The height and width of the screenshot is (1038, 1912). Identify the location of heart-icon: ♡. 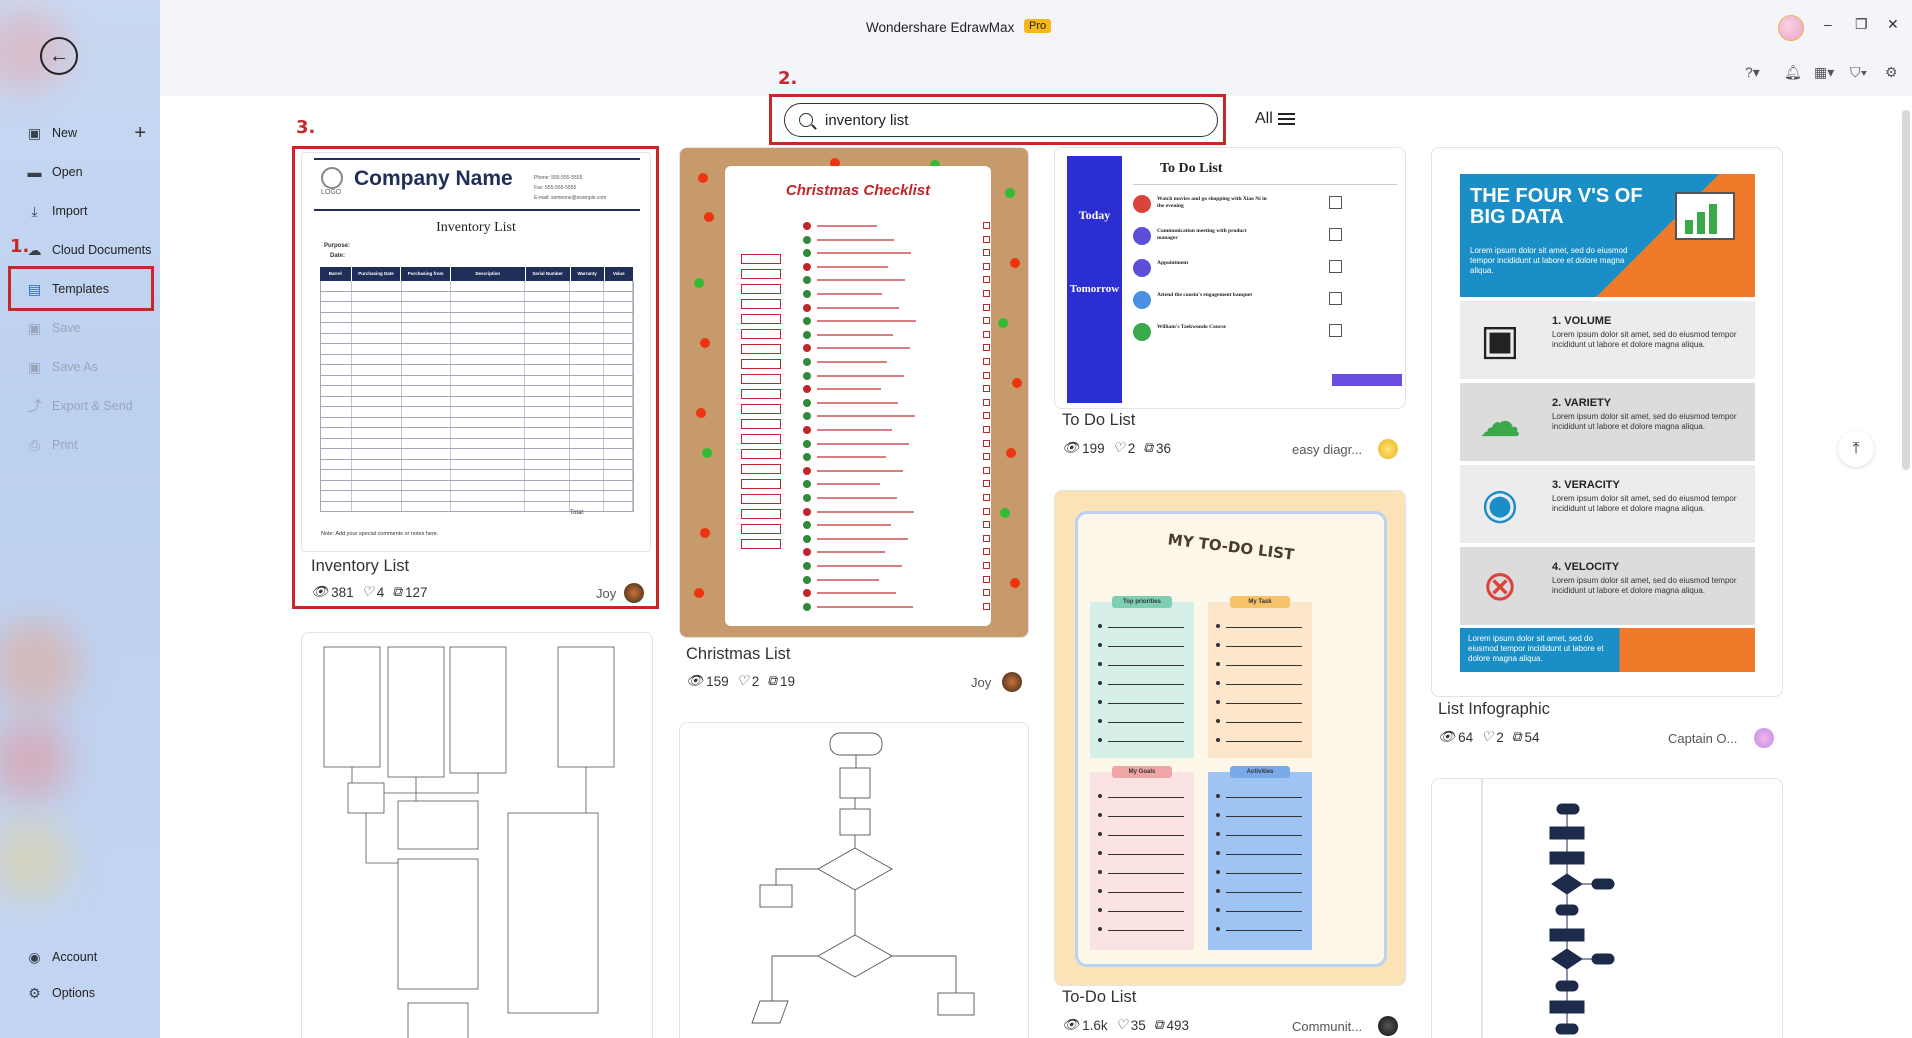
(1487, 736).